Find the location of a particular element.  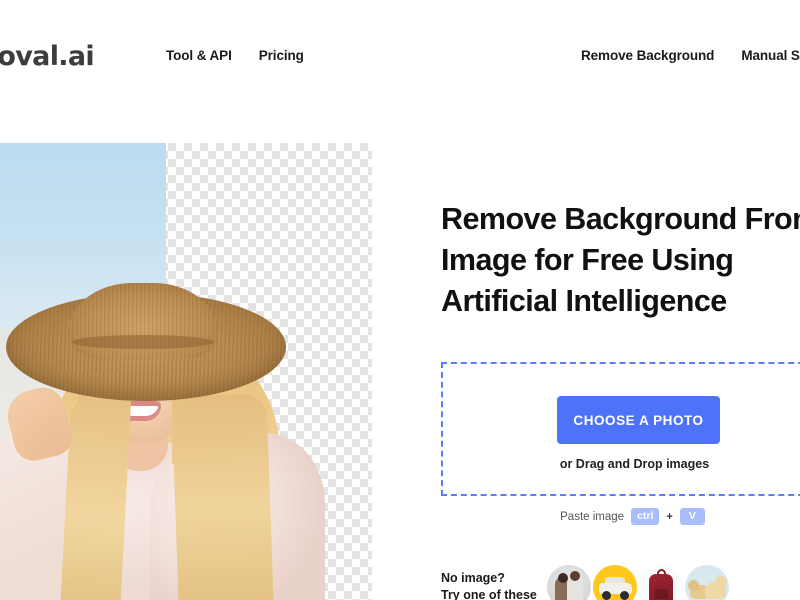

sample-thumbnail-list is located at coordinates (638, 582).